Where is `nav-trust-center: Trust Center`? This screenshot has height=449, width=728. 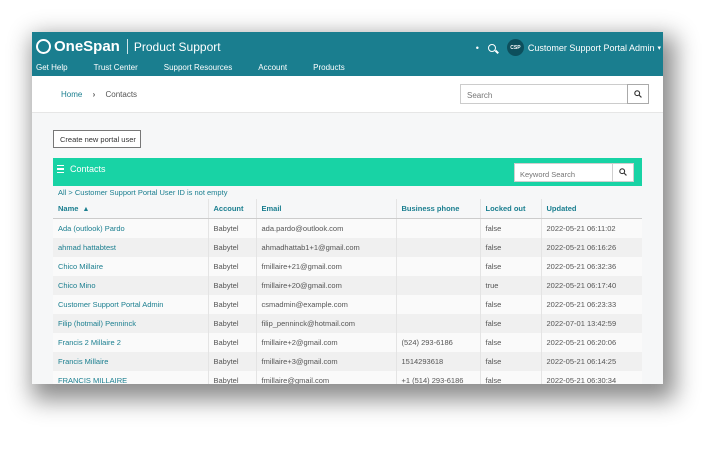 nav-trust-center: Trust Center is located at coordinates (116, 67).